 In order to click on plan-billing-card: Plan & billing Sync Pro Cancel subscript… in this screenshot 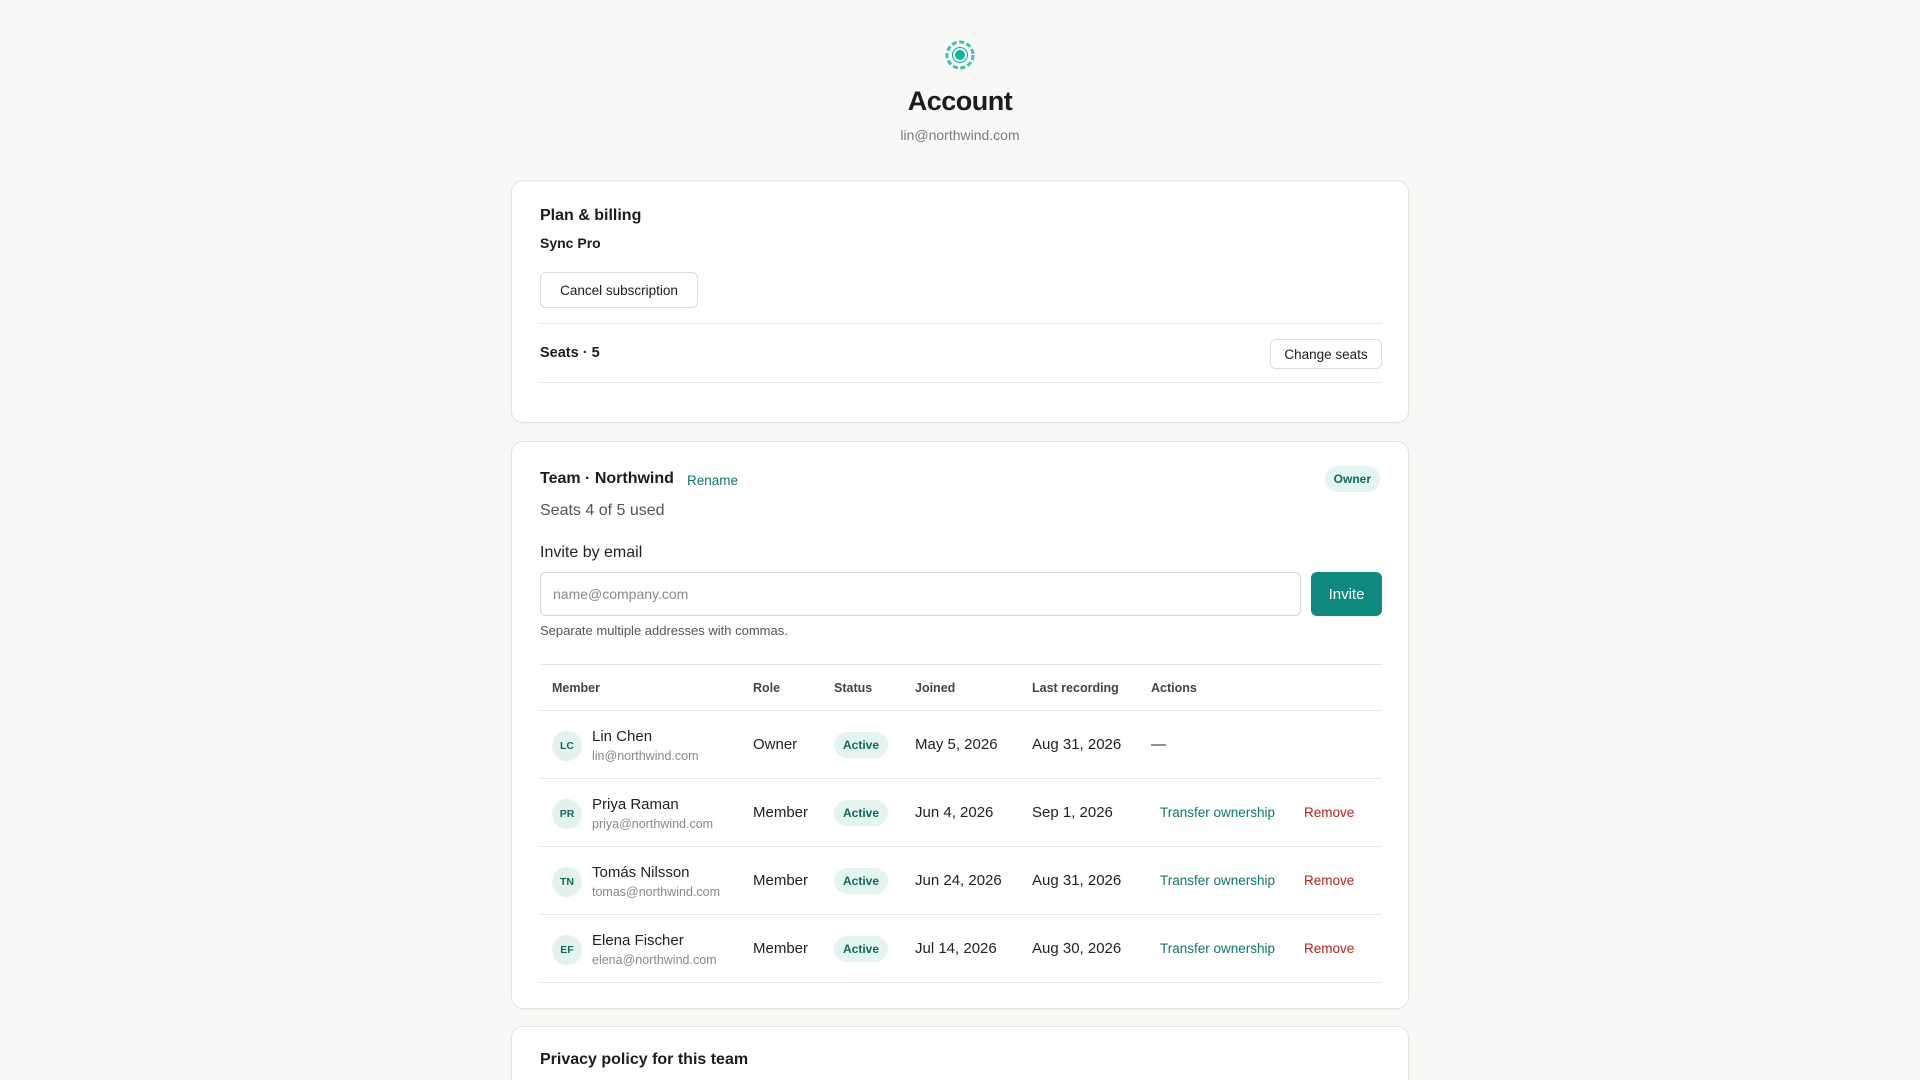, I will do `click(960, 301)`.